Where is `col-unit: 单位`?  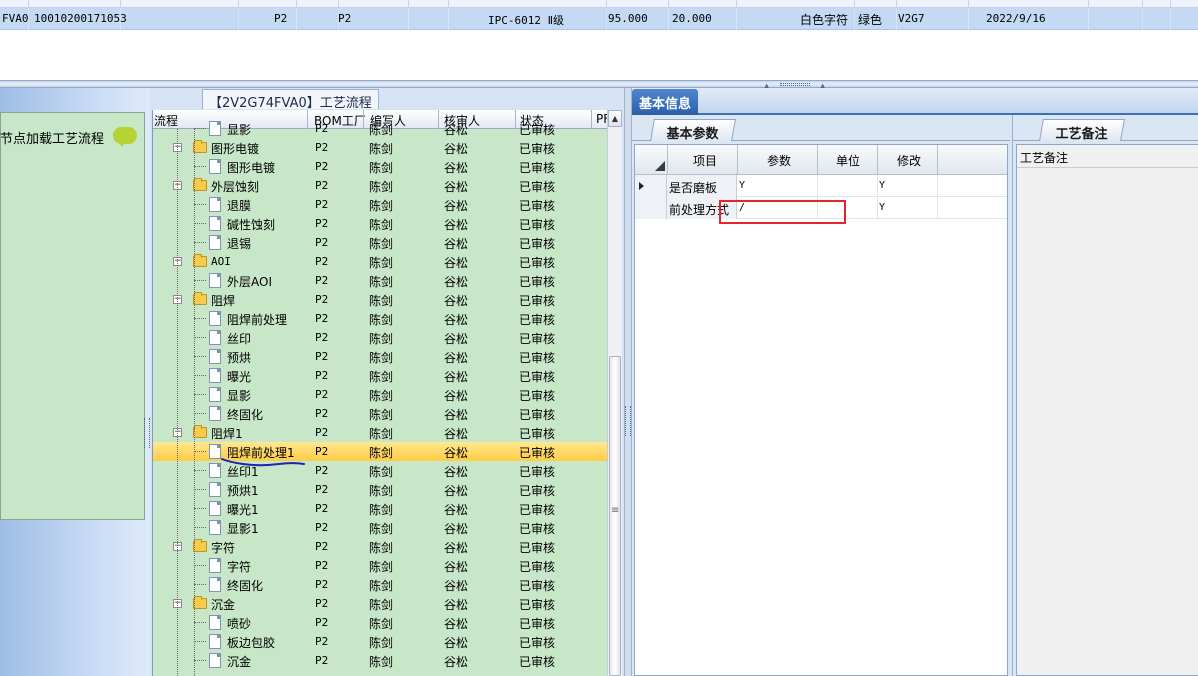 col-unit: 单位 is located at coordinates (848, 160).